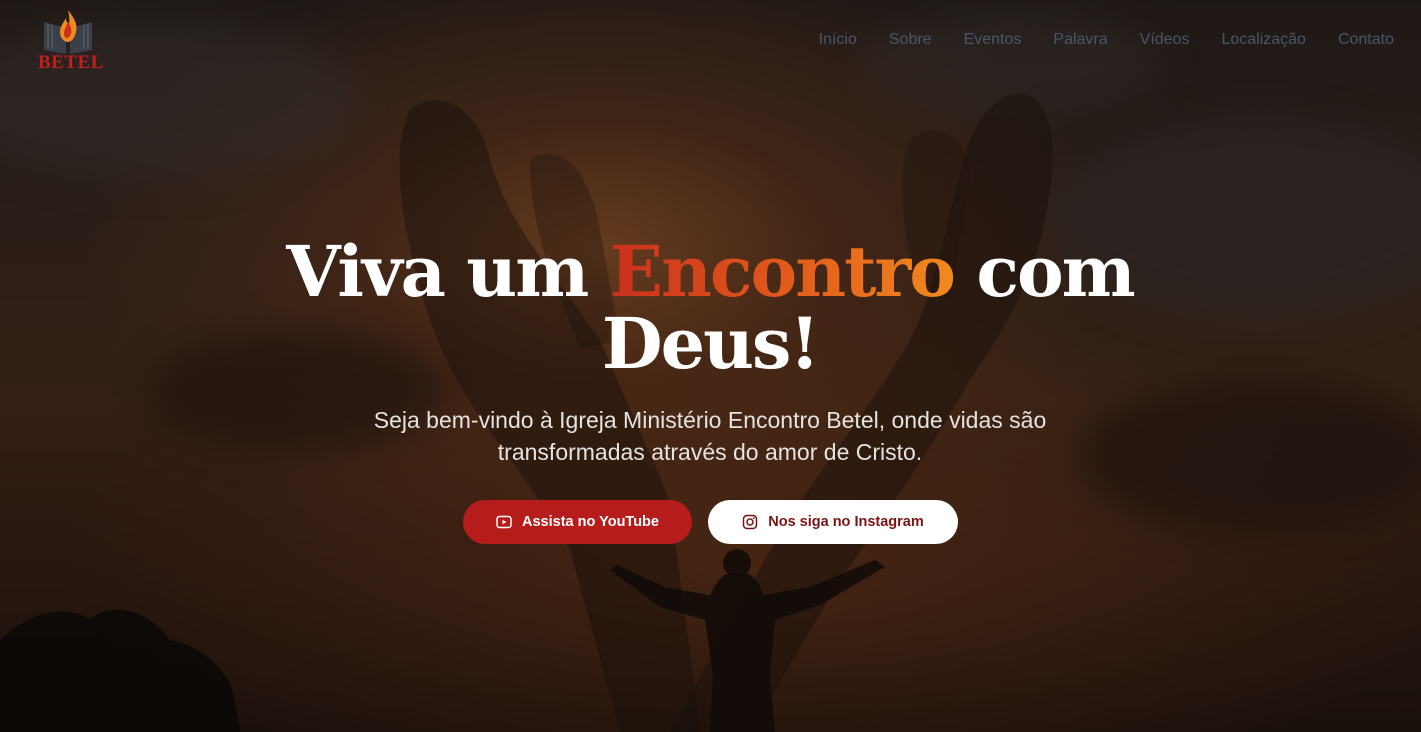  What do you see at coordinates (750, 522) in the screenshot?
I see `instagram-icon` at bounding box center [750, 522].